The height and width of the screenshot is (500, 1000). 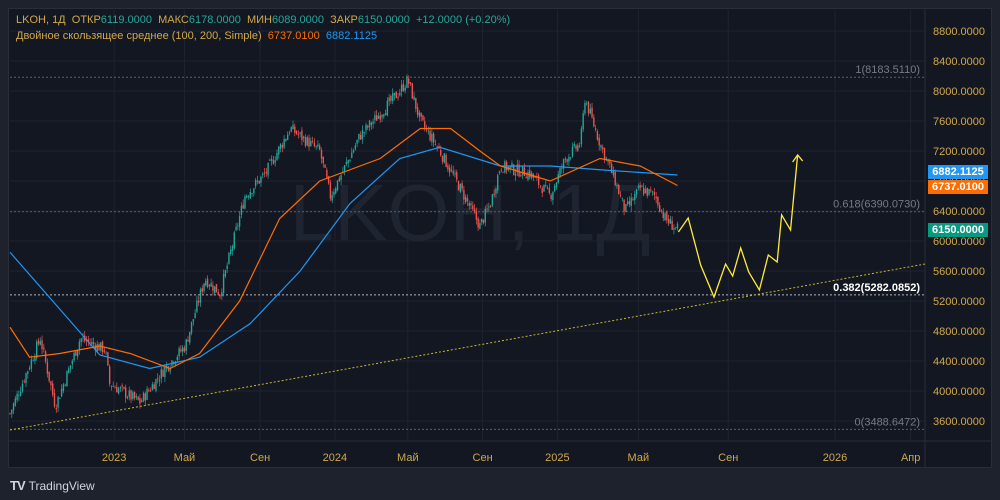 What do you see at coordinates (463, 20) in the screenshot?
I see `change-value: +12.0000 (+0.20%)` at bounding box center [463, 20].